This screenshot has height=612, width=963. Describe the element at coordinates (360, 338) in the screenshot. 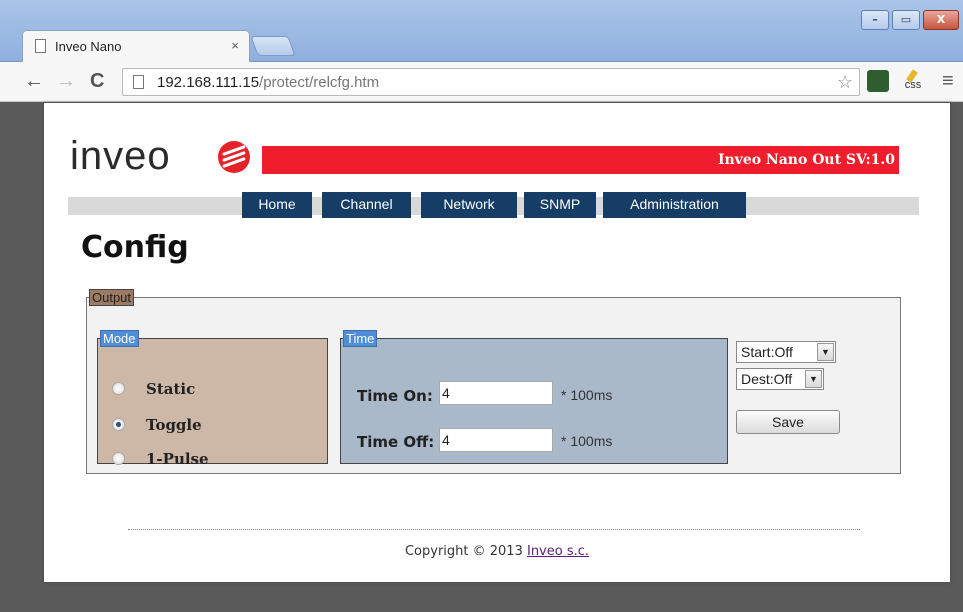

I see `time-legend: Time` at that location.